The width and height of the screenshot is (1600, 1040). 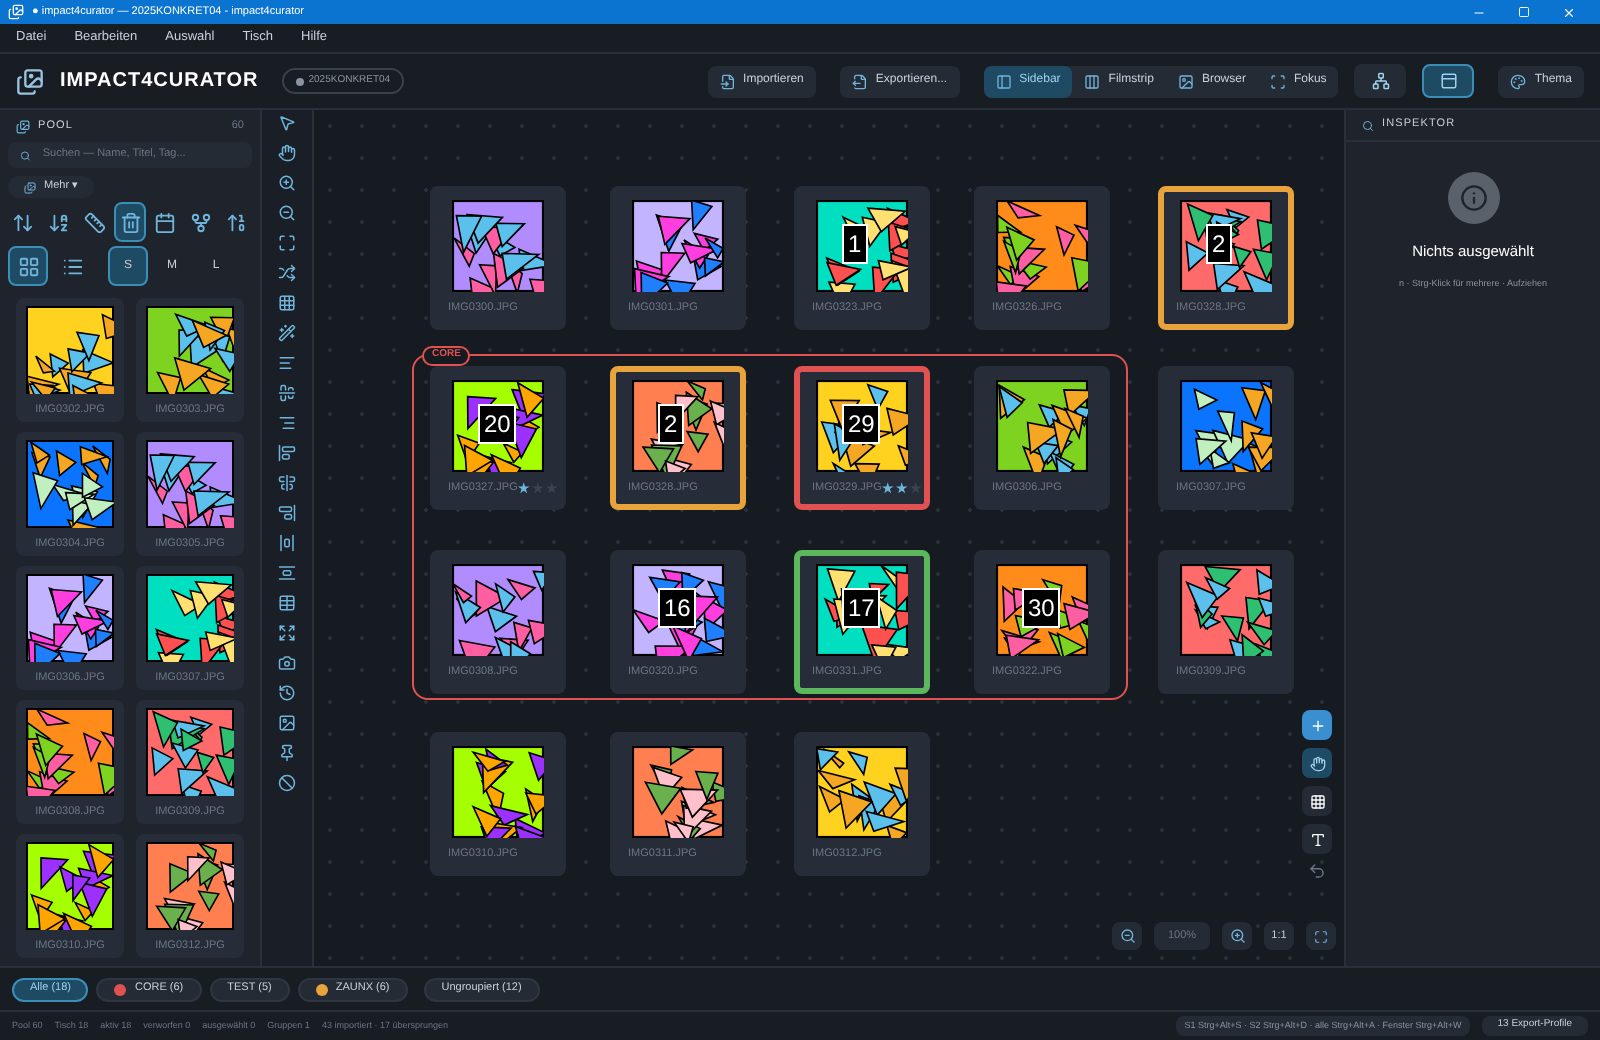 What do you see at coordinates (1569, 12) in the screenshot?
I see `close-icon` at bounding box center [1569, 12].